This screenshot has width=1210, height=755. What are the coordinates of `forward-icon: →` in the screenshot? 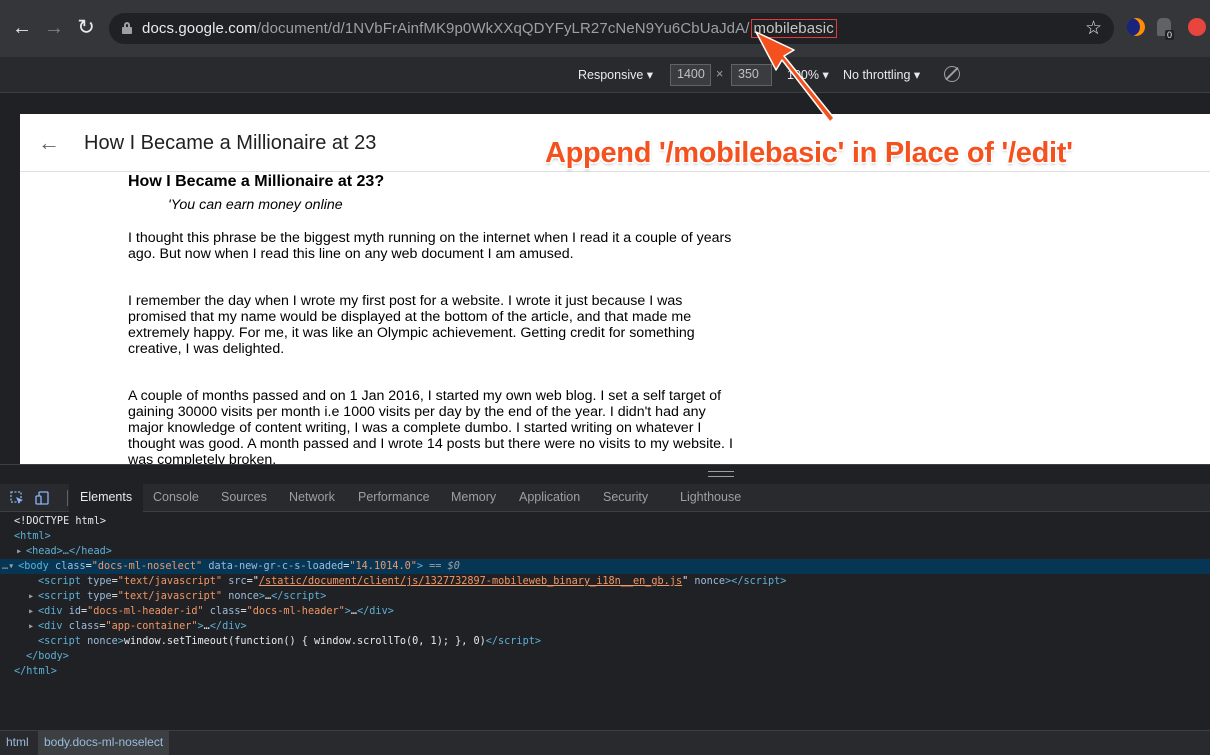 It's located at (54, 28).